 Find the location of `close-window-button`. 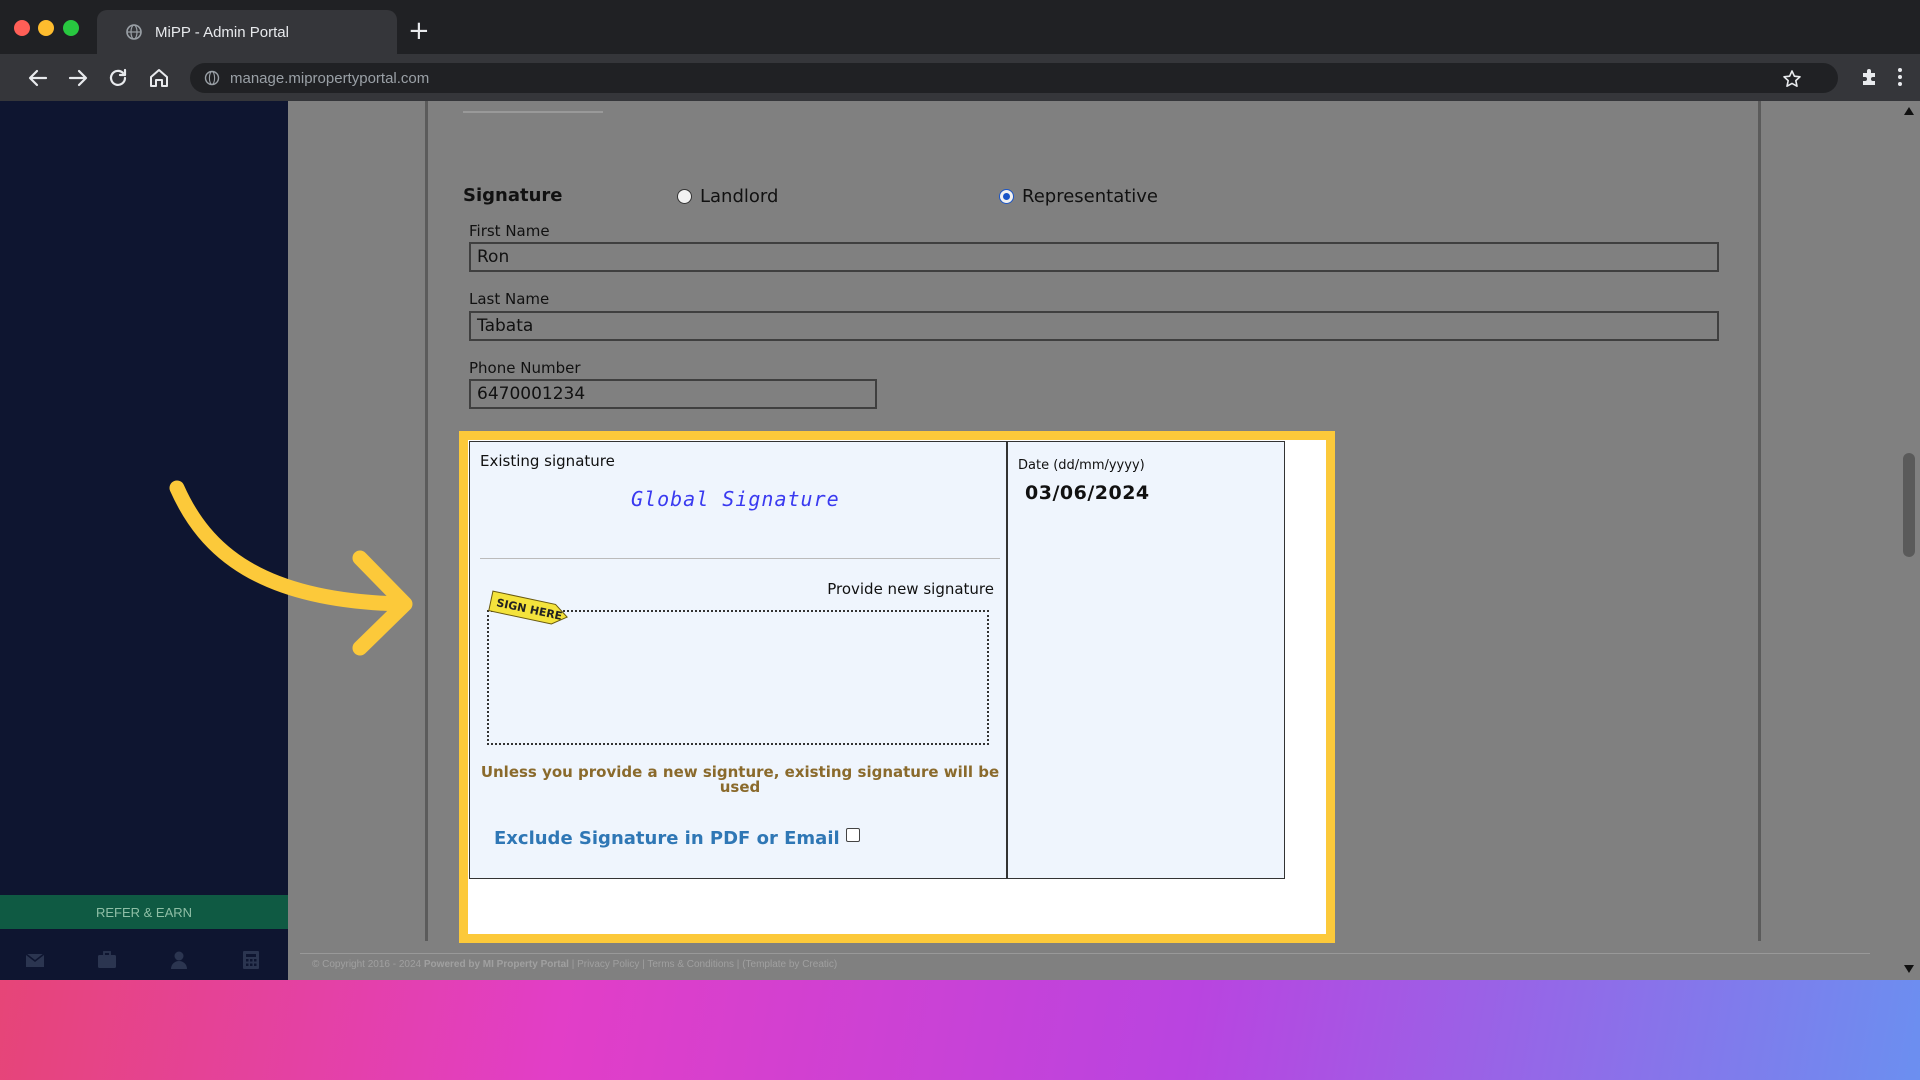

close-window-button is located at coordinates (22, 28).